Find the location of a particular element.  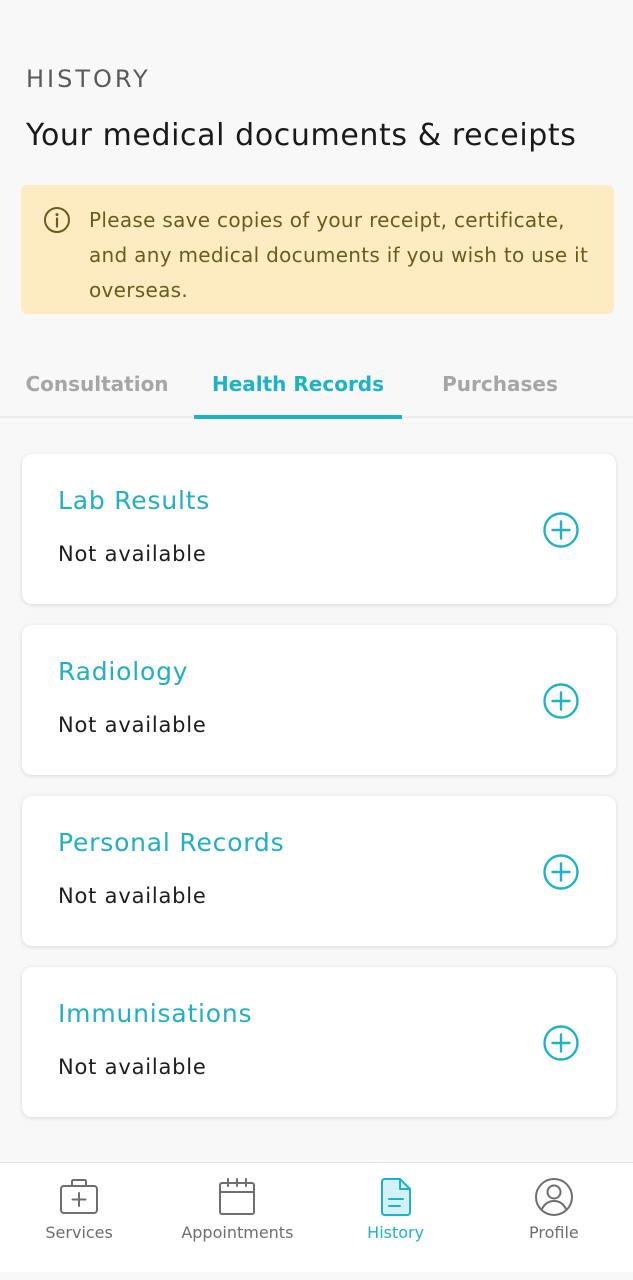

nav-profile: Profile is located at coordinates (554, 1217).